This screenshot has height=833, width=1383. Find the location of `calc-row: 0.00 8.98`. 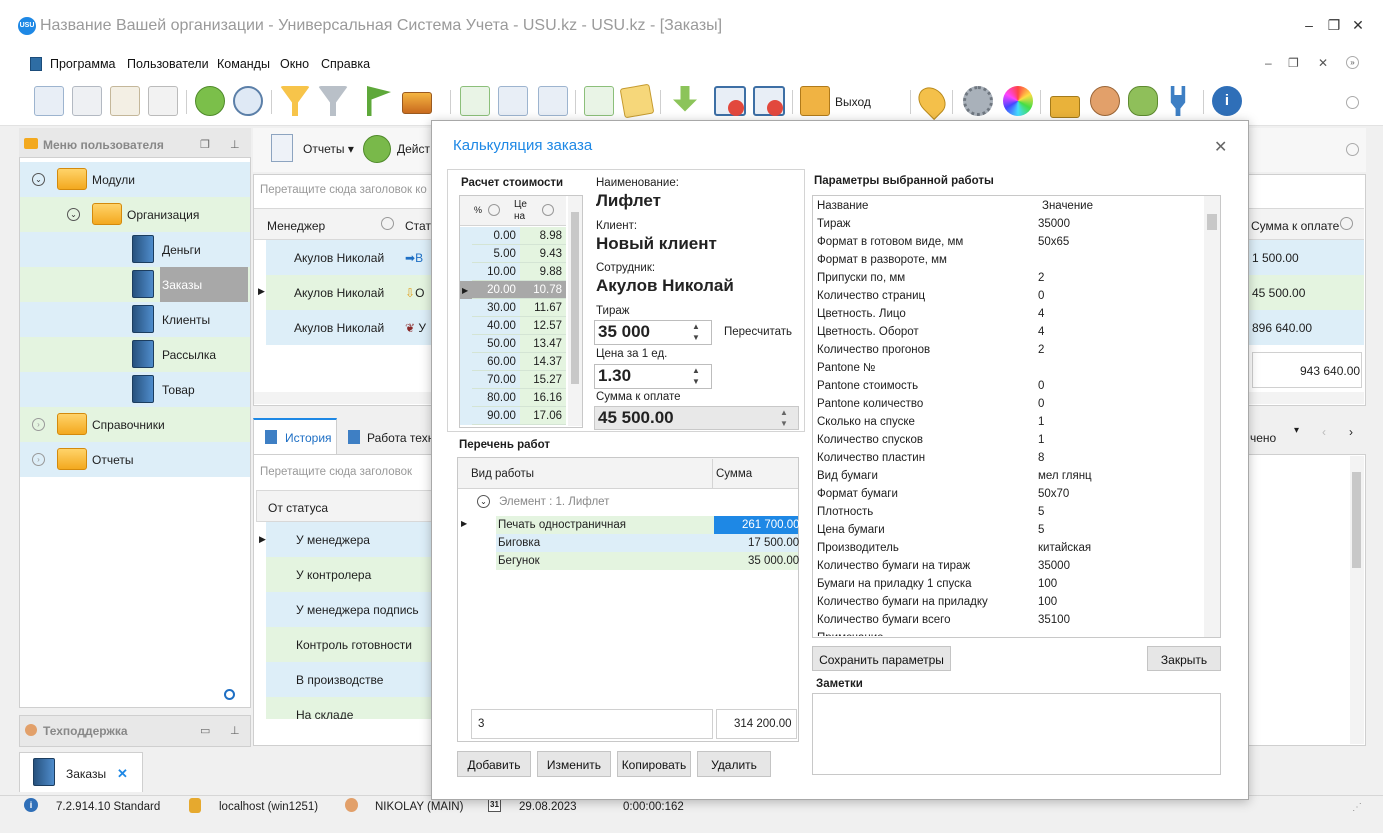

calc-row: 0.00 8.98 is located at coordinates (513, 236).